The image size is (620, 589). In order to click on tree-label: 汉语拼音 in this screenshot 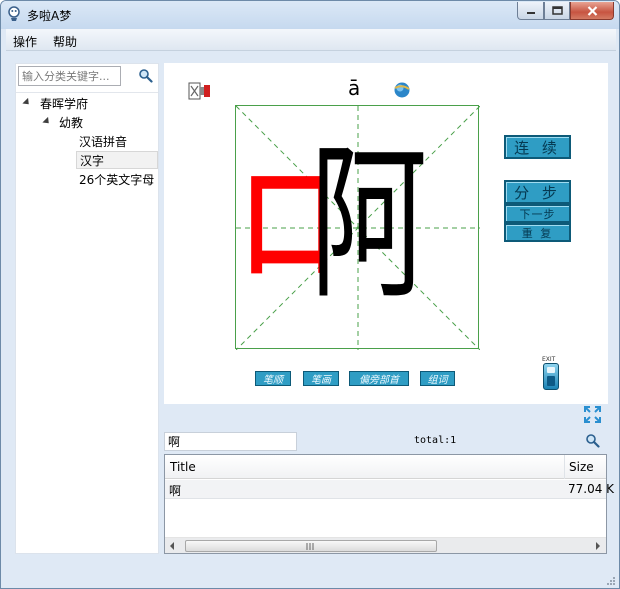, I will do `click(103, 141)`.